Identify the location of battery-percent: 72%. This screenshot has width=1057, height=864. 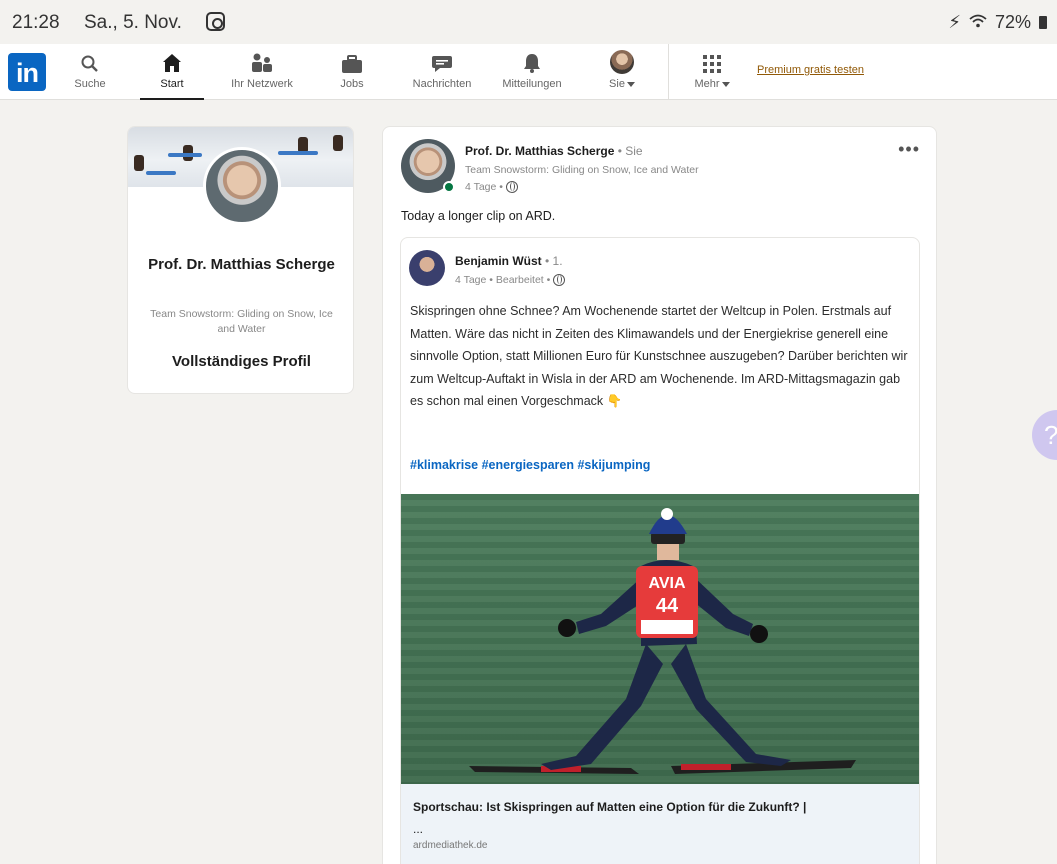
(1012, 22).